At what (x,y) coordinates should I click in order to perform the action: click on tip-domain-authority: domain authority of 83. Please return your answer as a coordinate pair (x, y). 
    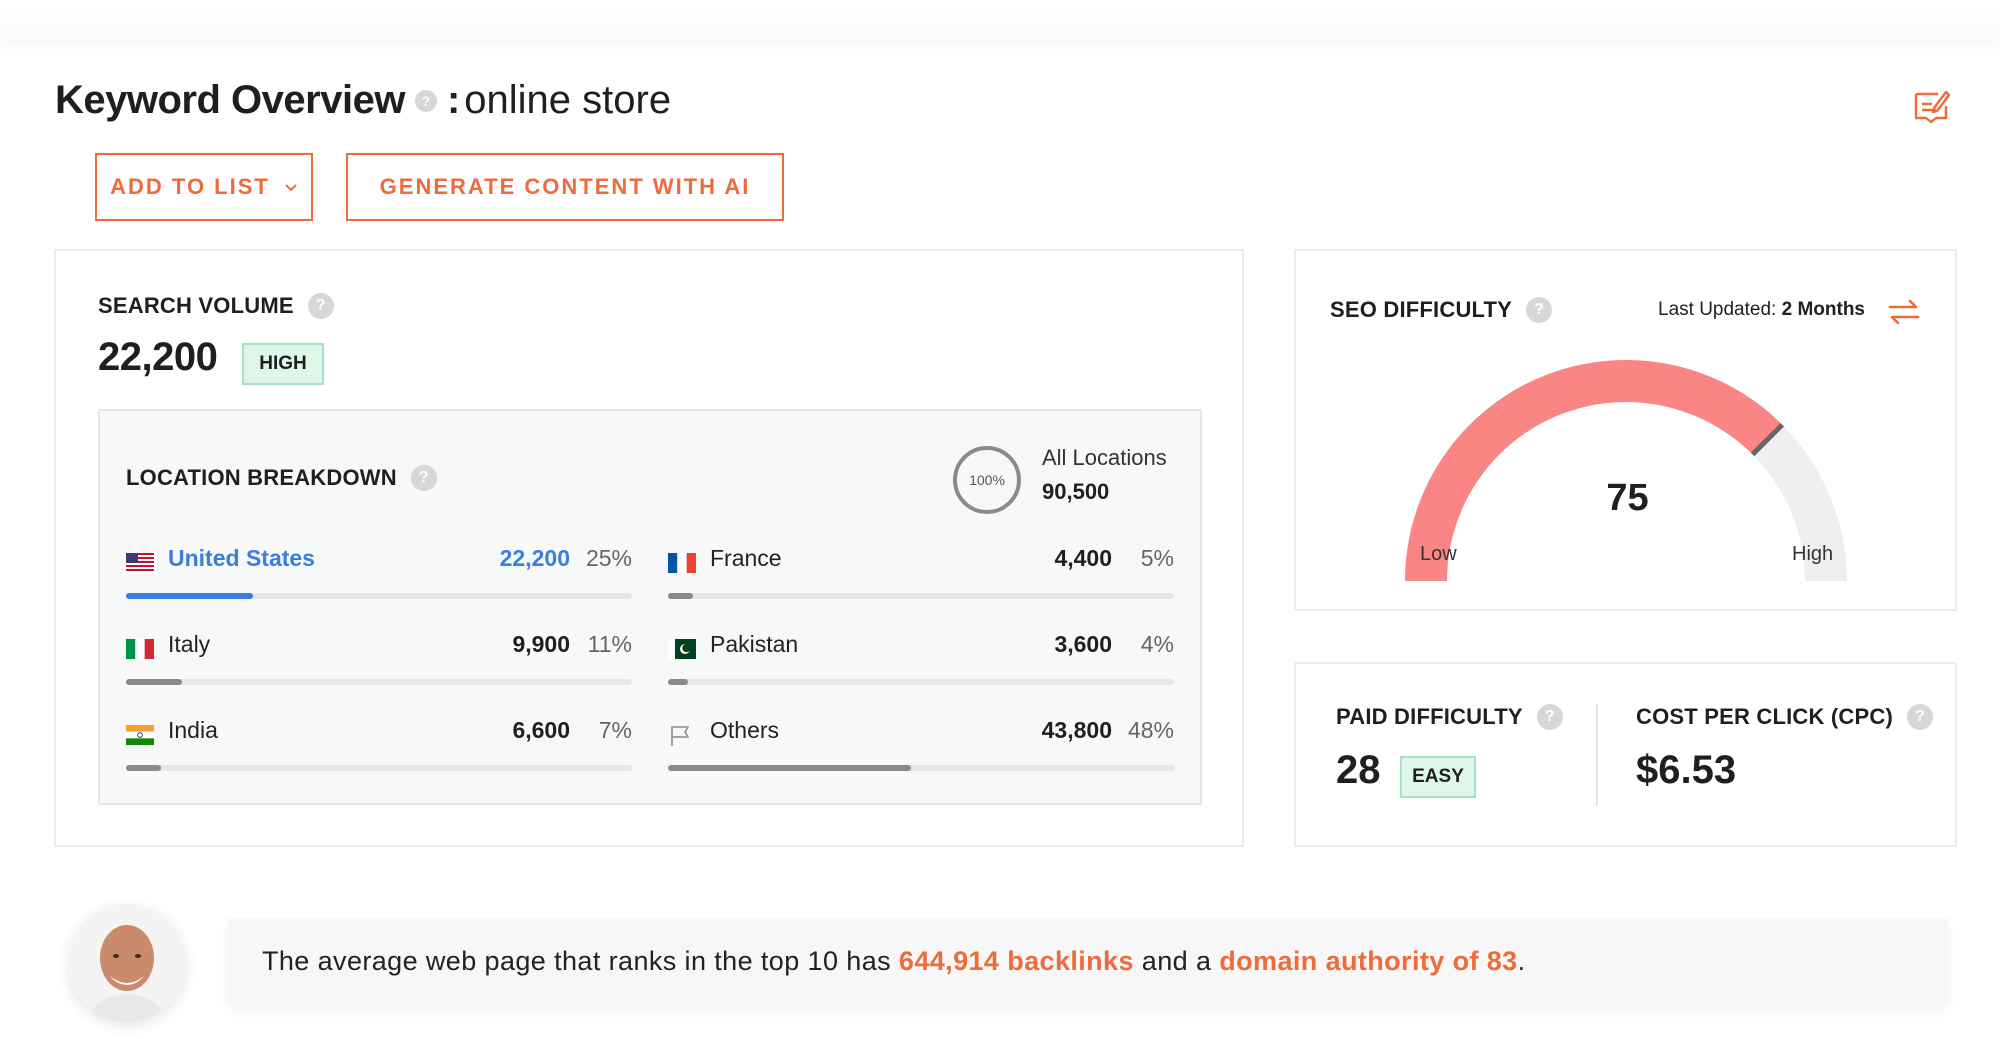
    Looking at the image, I should click on (1368, 960).